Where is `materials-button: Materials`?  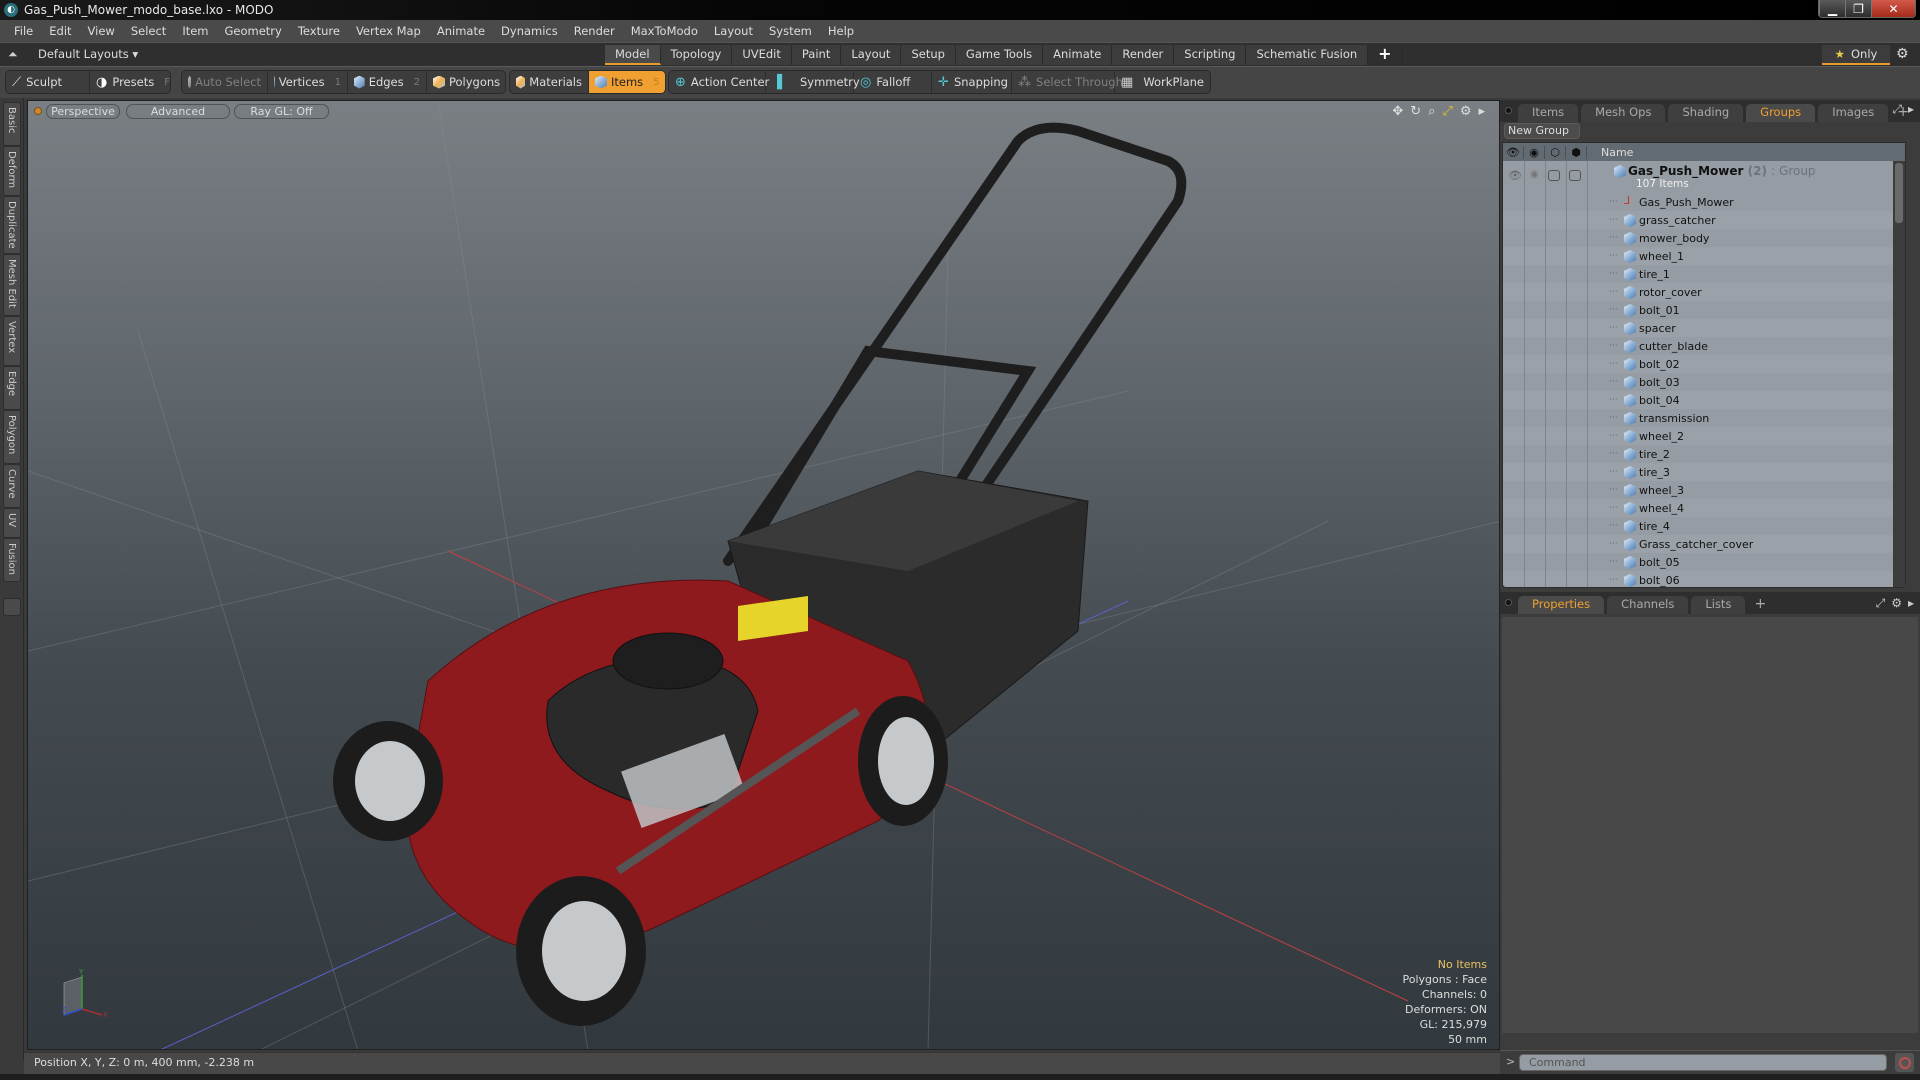
materials-button: Materials is located at coordinates (549, 82).